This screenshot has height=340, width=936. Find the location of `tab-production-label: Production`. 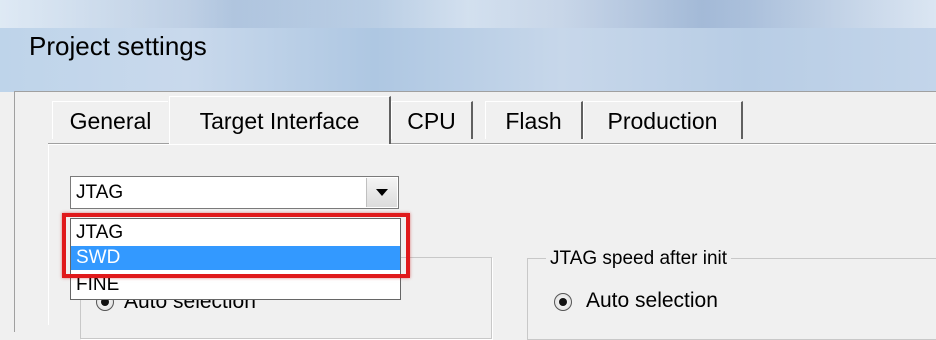

tab-production-label: Production is located at coordinates (662, 121).